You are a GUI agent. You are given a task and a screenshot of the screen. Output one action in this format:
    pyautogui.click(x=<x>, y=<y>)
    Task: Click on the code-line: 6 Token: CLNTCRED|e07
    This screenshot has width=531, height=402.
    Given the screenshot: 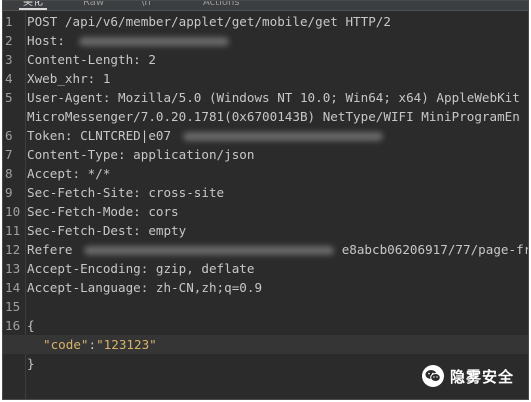 What is the action you would take?
    pyautogui.click(x=265, y=135)
    